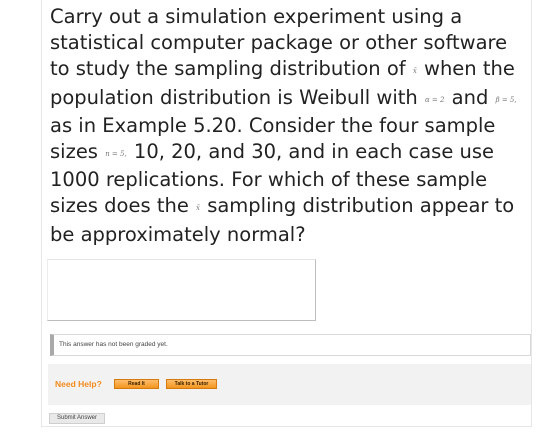 This screenshot has width=540, height=432. I want to click on grading-status: This answer has not been graded yet., so click(290, 345).